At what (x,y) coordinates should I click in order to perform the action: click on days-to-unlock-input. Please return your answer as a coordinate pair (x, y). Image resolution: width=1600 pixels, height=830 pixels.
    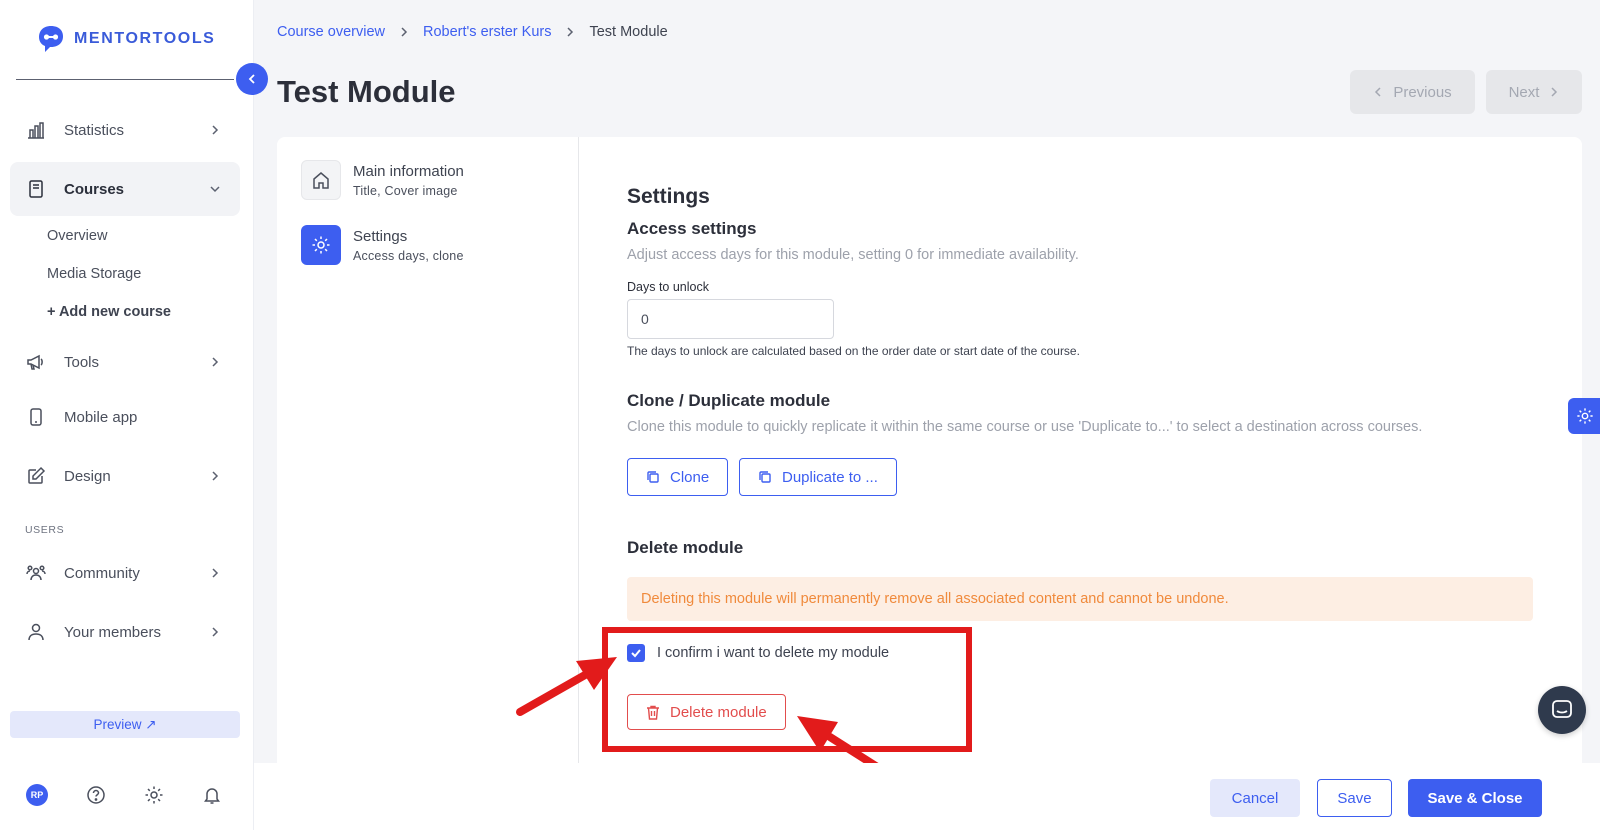
    Looking at the image, I should click on (730, 319).